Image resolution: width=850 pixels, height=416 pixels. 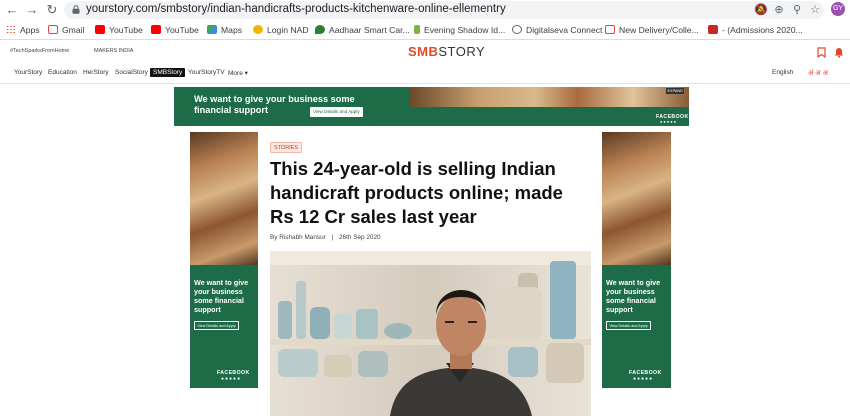 I want to click on banner-ad-button: View Details and Apply, so click(x=336, y=112).